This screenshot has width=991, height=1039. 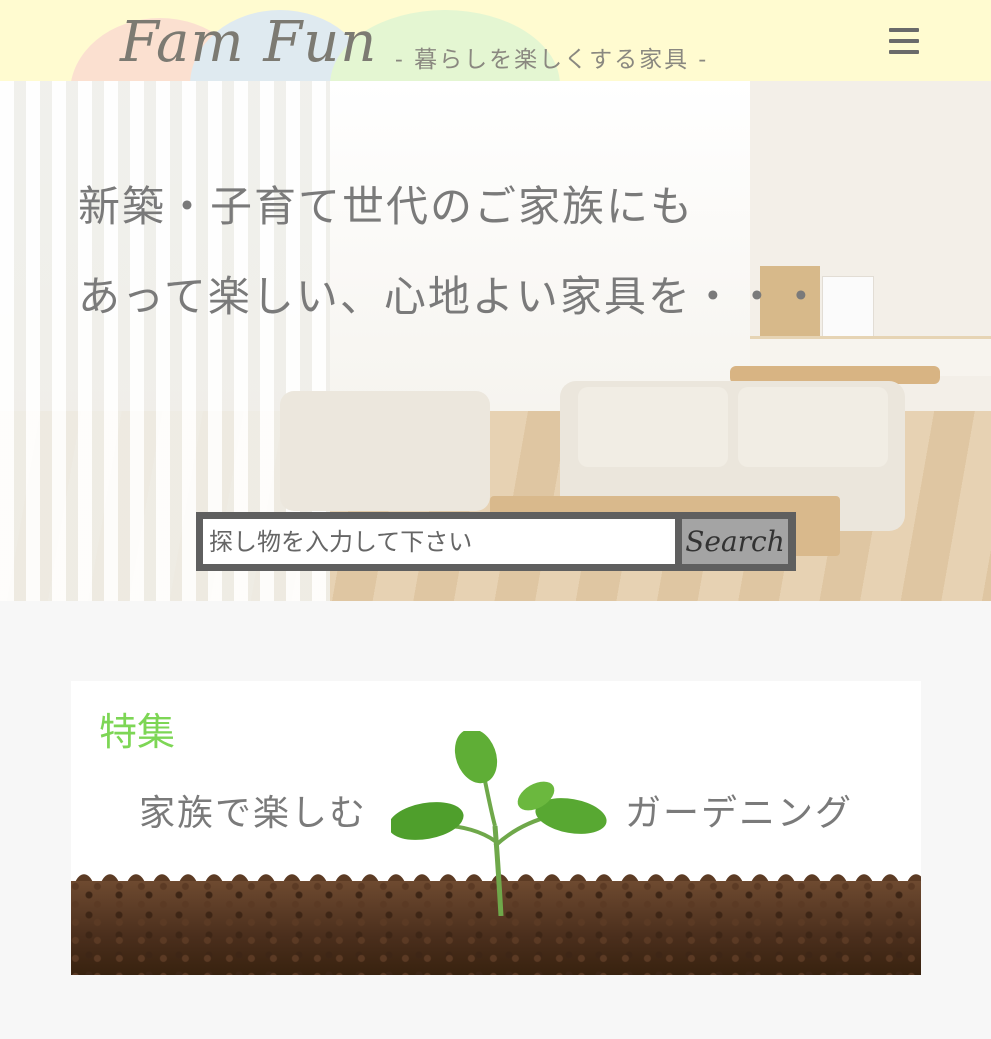 What do you see at coordinates (495, 40) in the screenshot?
I see `site-header: Fam Fun - 暮らしを楽しくする家具 -` at bounding box center [495, 40].